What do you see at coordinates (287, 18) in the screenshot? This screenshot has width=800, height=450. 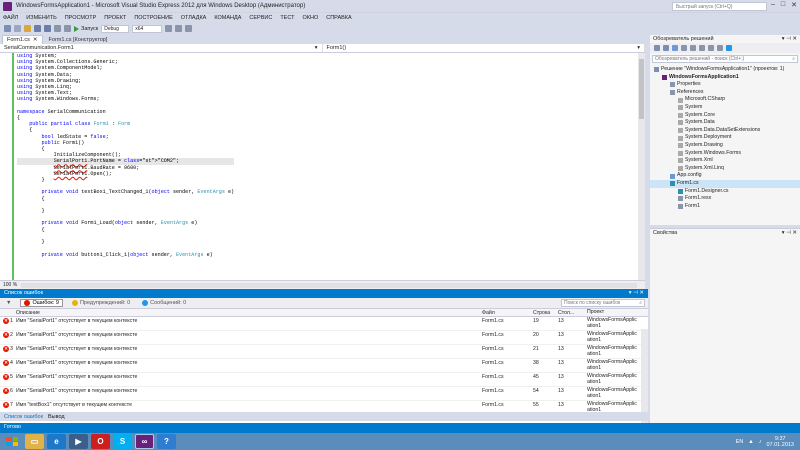 I see `menu-item: ТЕСТ` at bounding box center [287, 18].